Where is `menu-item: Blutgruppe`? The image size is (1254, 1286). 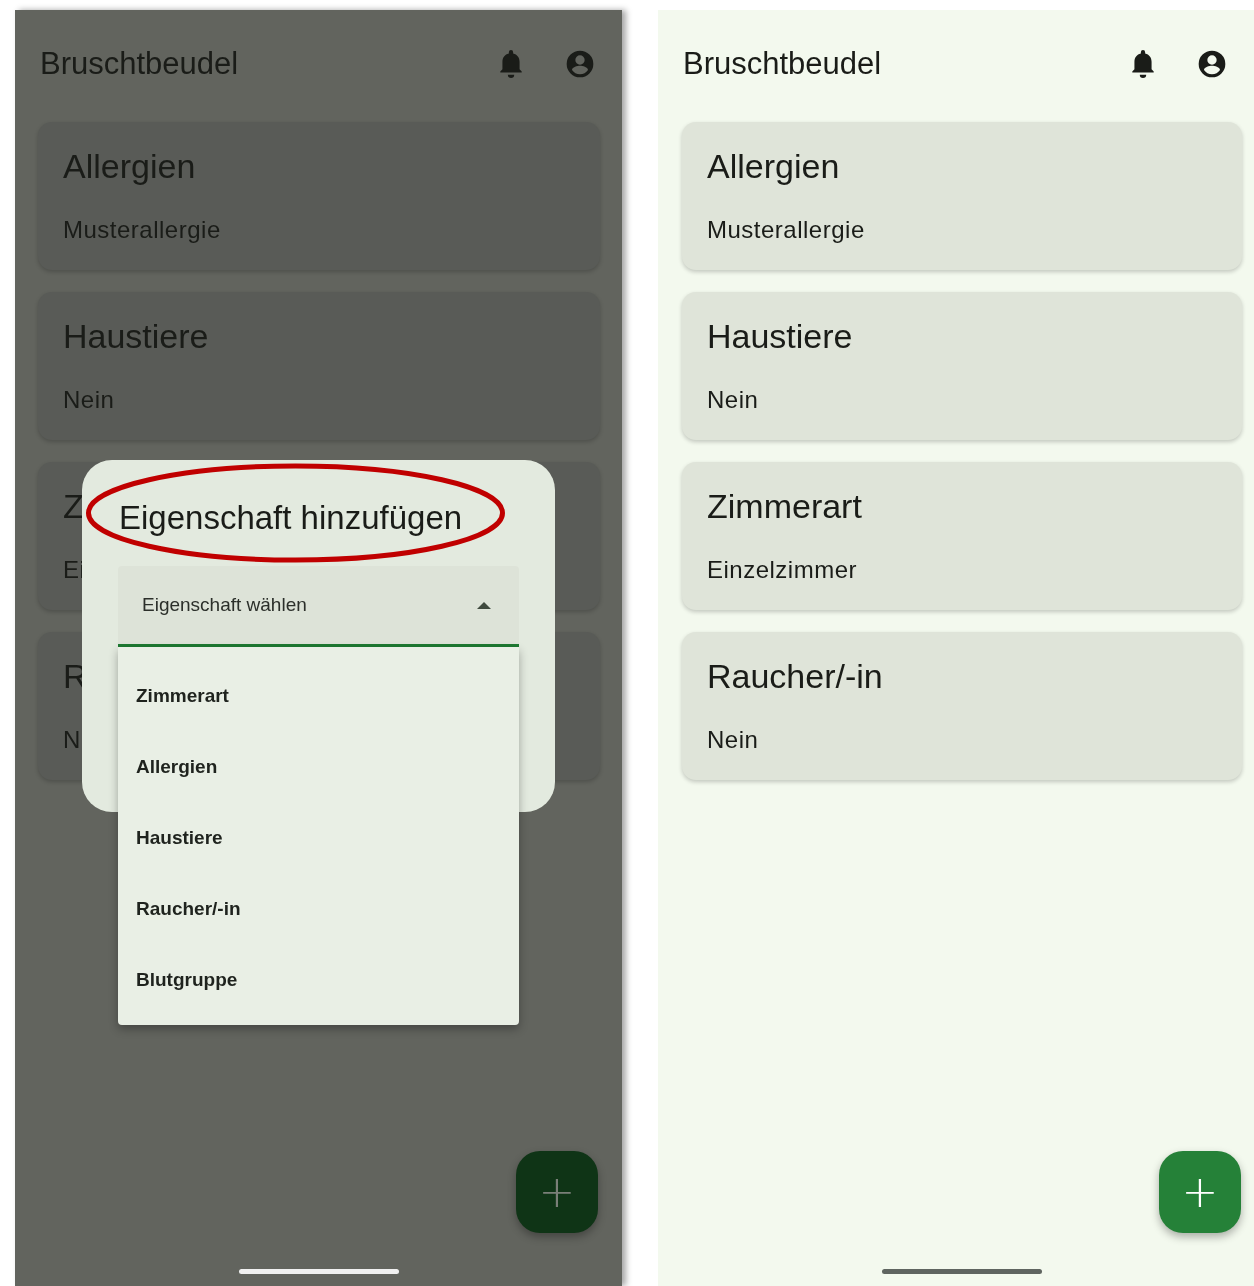
menu-item: Blutgruppe is located at coordinates (318, 979).